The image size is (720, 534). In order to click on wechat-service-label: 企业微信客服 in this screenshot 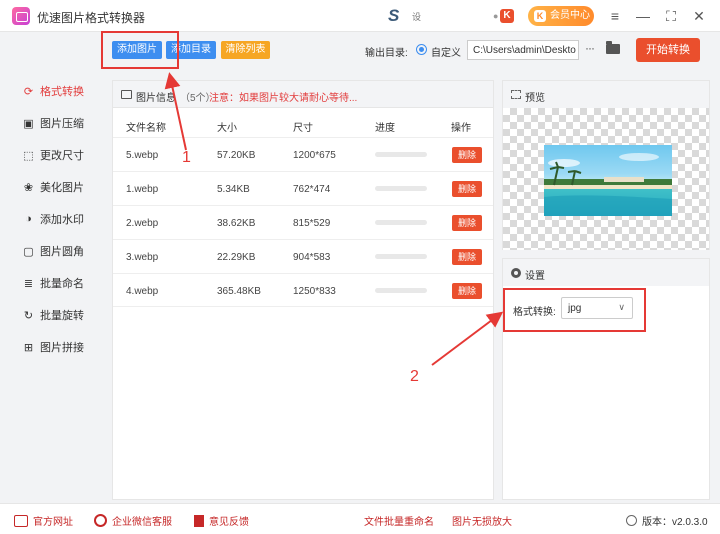, I will do `click(142, 522)`.